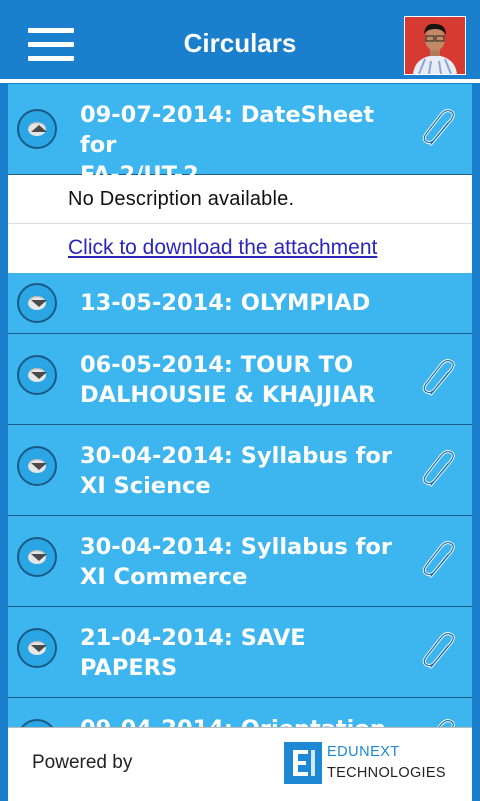 Image resolution: width=480 pixels, height=801 pixels. What do you see at coordinates (303, 763) in the screenshot?
I see `edunext-logo-icon` at bounding box center [303, 763].